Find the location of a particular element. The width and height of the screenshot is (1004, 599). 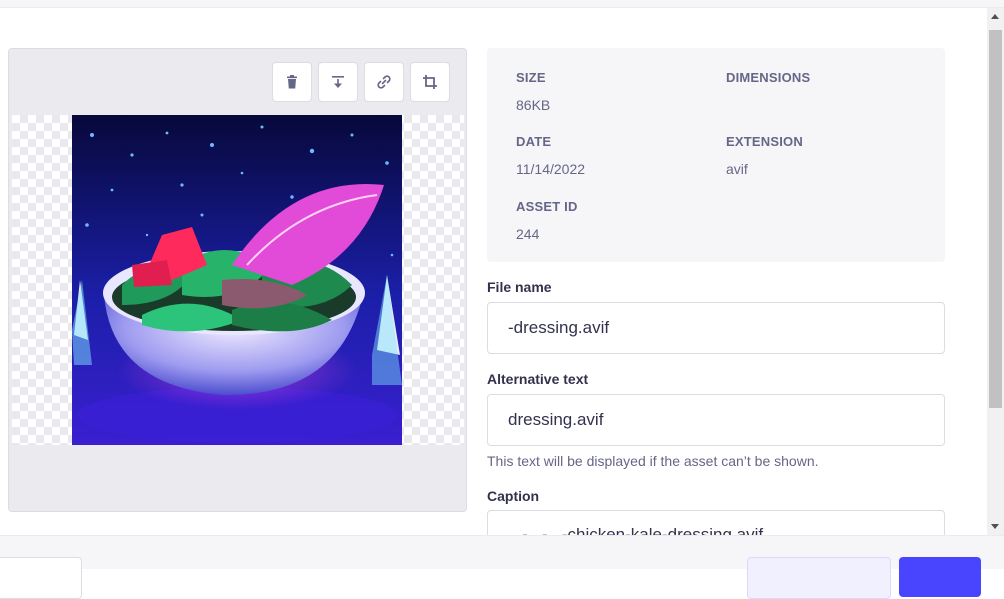

caption-label: Caption is located at coordinates (513, 496).